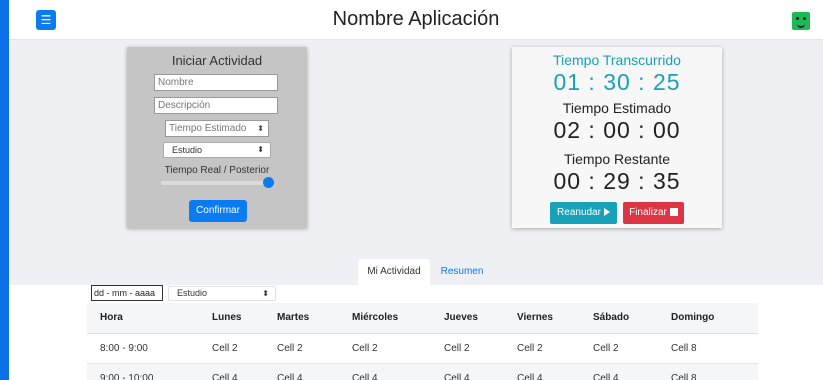 The width and height of the screenshot is (823, 380). Describe the element at coordinates (143, 348) in the screenshot. I see `table-cell: 8:00 - 9:00` at that location.